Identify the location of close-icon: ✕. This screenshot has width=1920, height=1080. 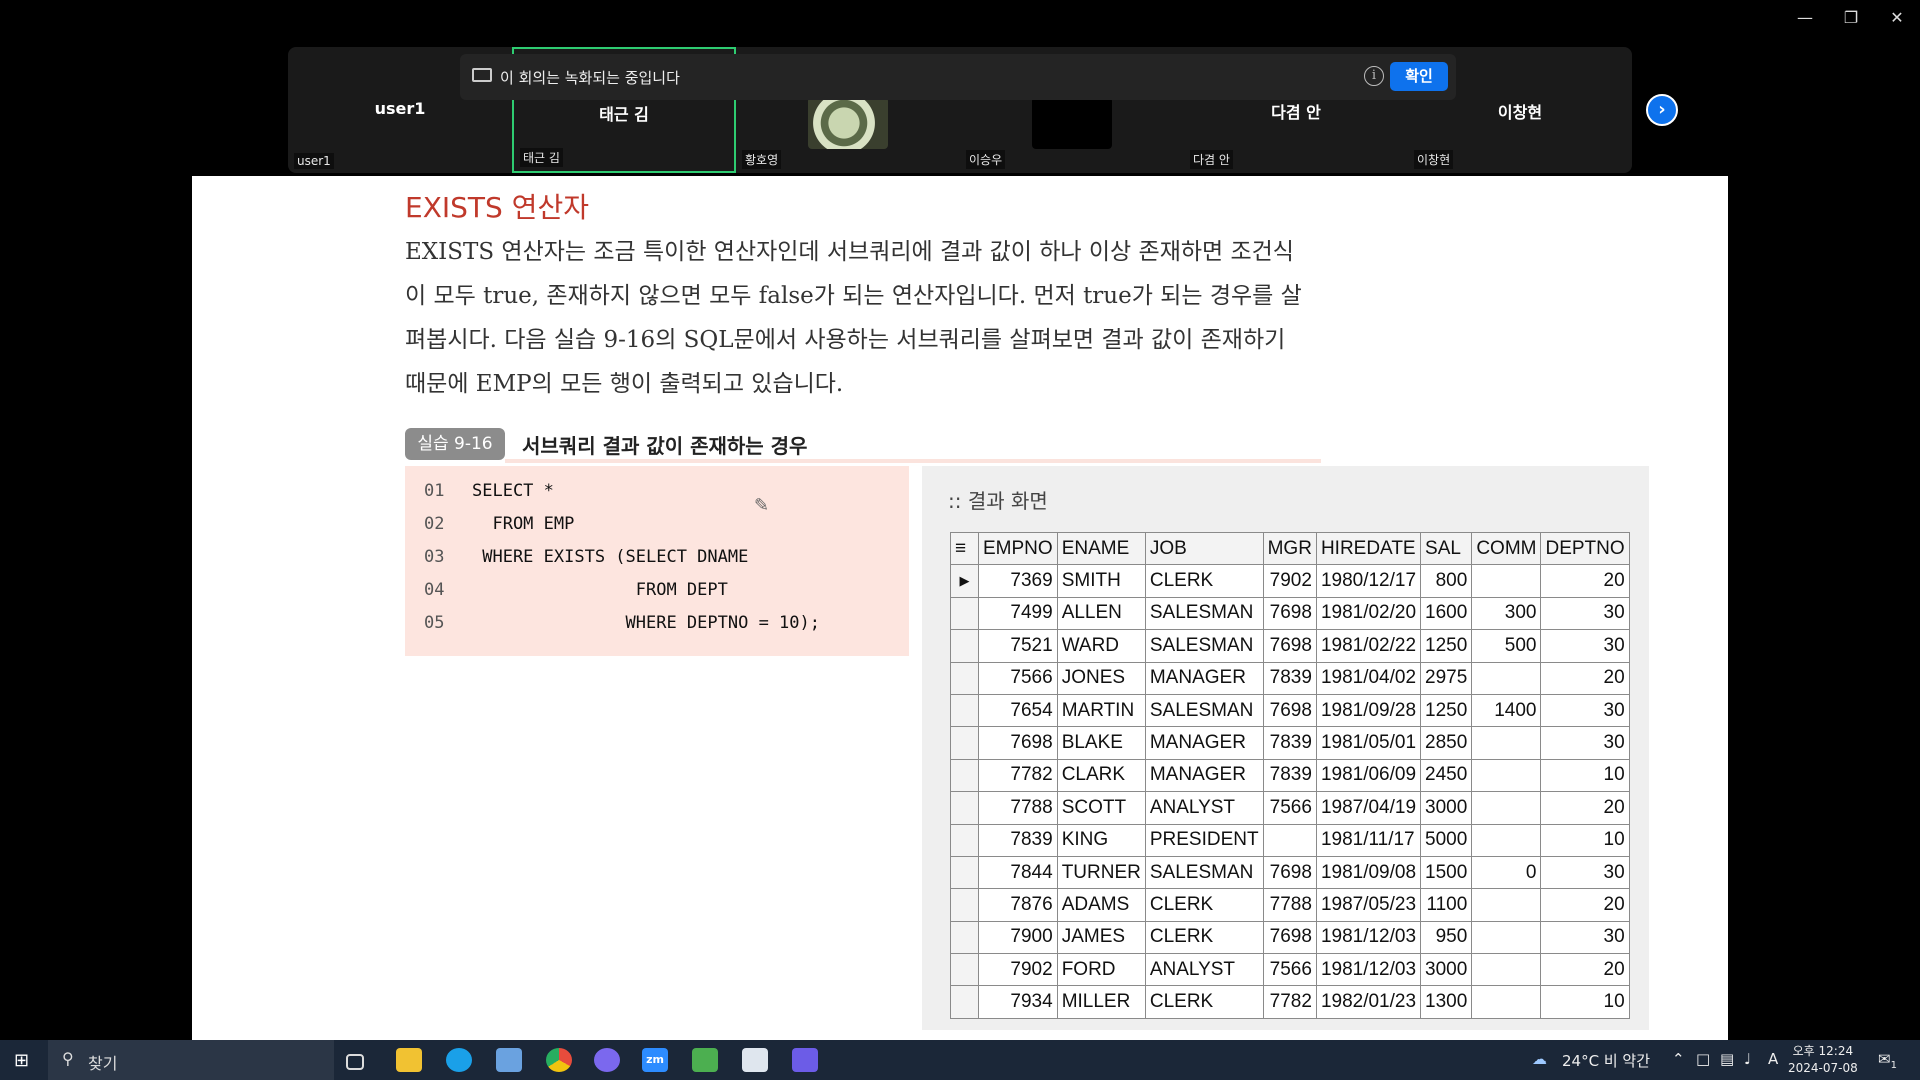
(1897, 17).